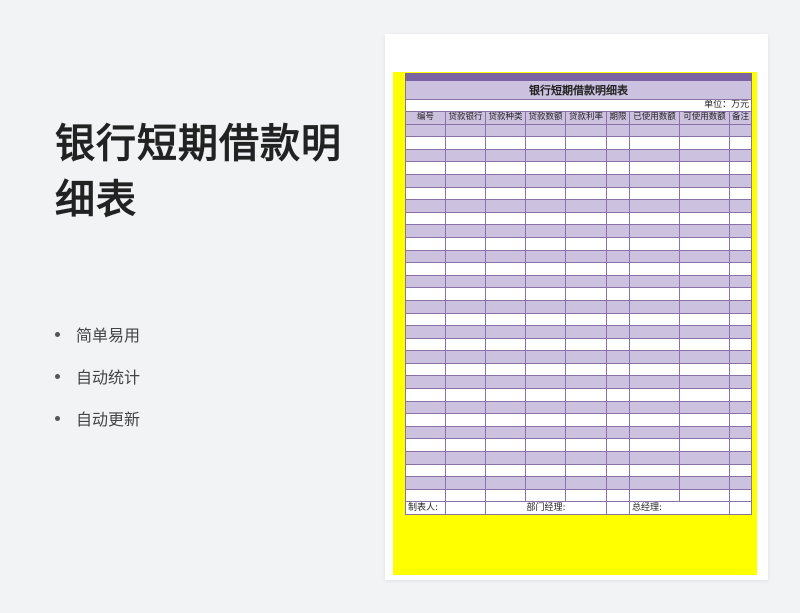 The image size is (800, 613). What do you see at coordinates (546, 508) in the screenshot?
I see `dept-manager-label: 部门经理:` at bounding box center [546, 508].